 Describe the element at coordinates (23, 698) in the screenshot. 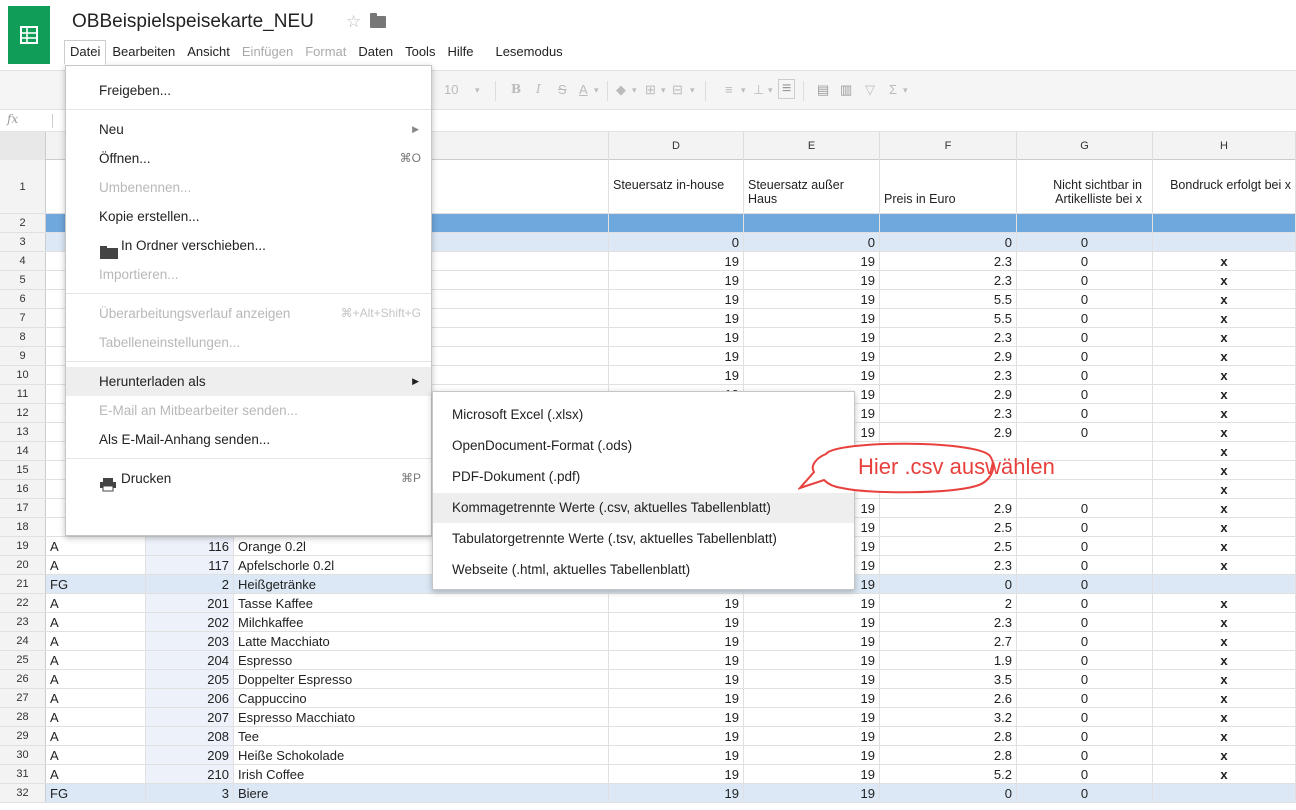

I see `row-number: 27` at that location.